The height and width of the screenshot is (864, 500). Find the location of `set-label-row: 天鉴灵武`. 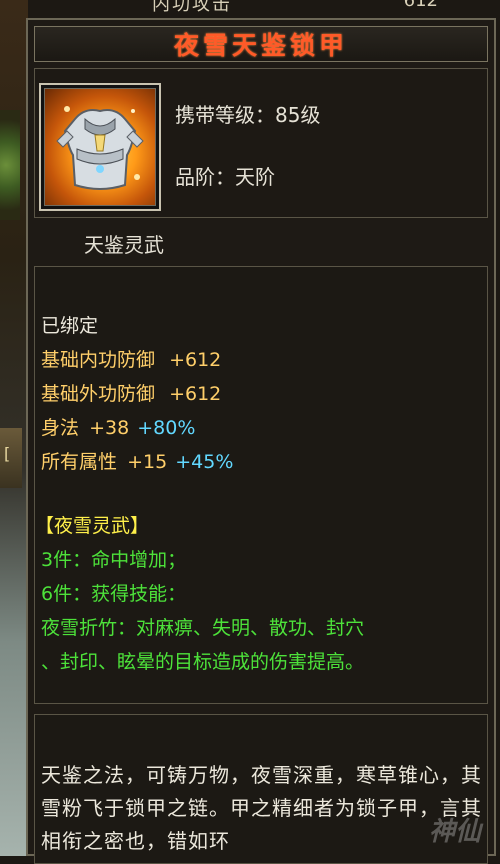

set-label-row: 天鉴灵武 is located at coordinates (261, 242).